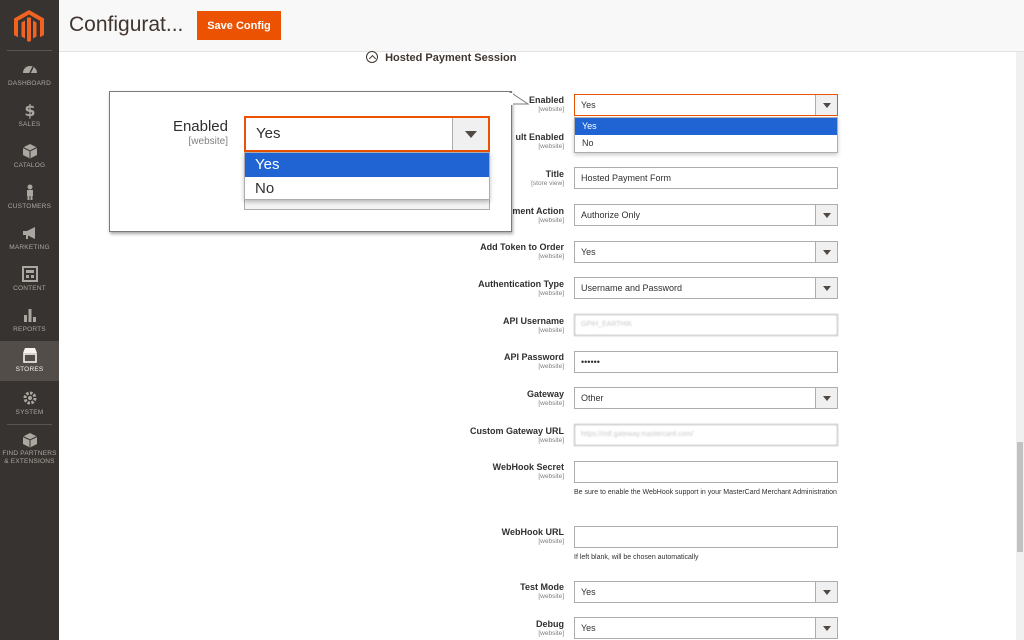 This screenshot has width=1024, height=640. Describe the element at coordinates (528, 467) in the screenshot. I see `webhook-secret-label: WebHook Secret` at that location.